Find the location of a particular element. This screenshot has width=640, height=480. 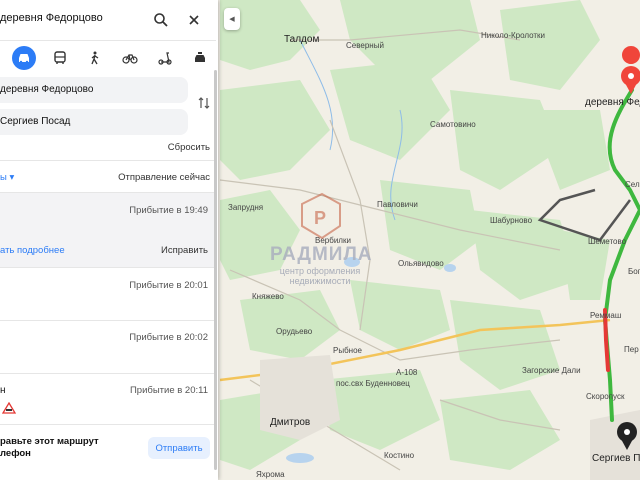

route-arrival: Прибытие в 19:49 is located at coordinates (168, 210).